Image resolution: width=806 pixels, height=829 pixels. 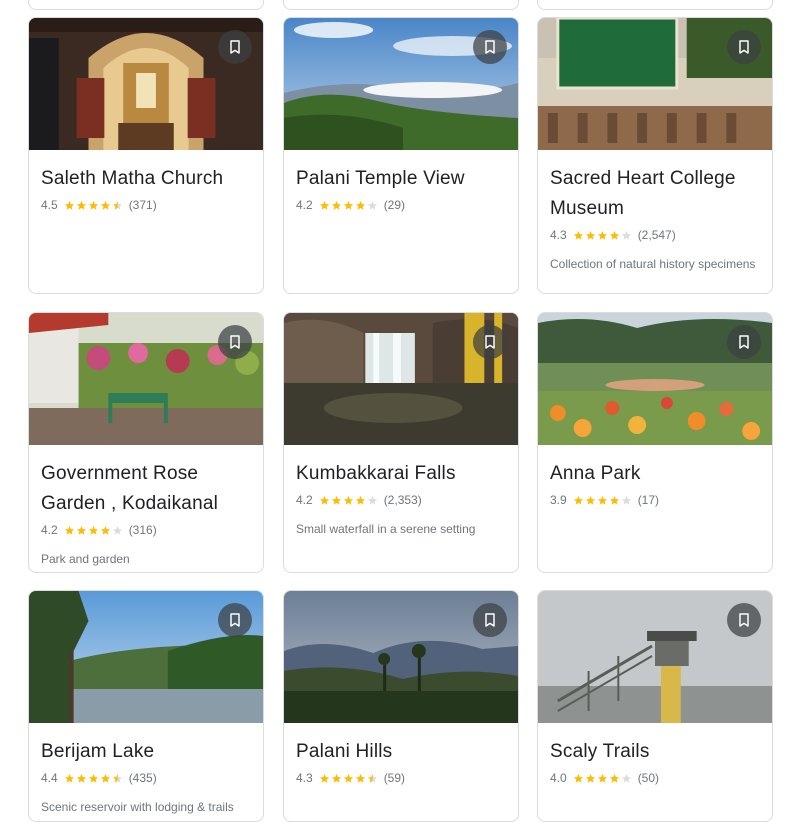 What do you see at coordinates (142, 530) in the screenshot?
I see `review-count: (316)` at bounding box center [142, 530].